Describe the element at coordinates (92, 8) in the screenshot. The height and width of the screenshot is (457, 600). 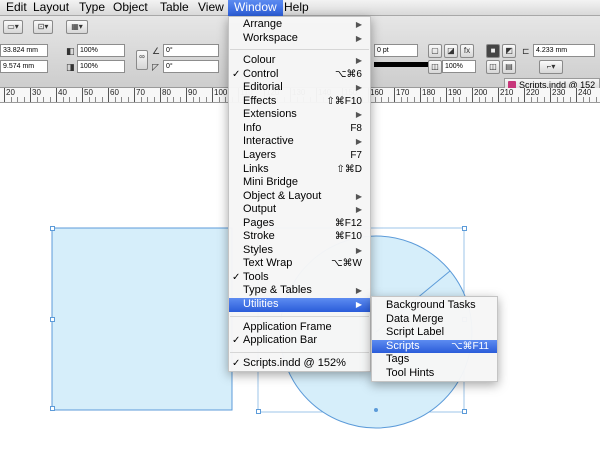
I see `menubar-type: Type` at that location.